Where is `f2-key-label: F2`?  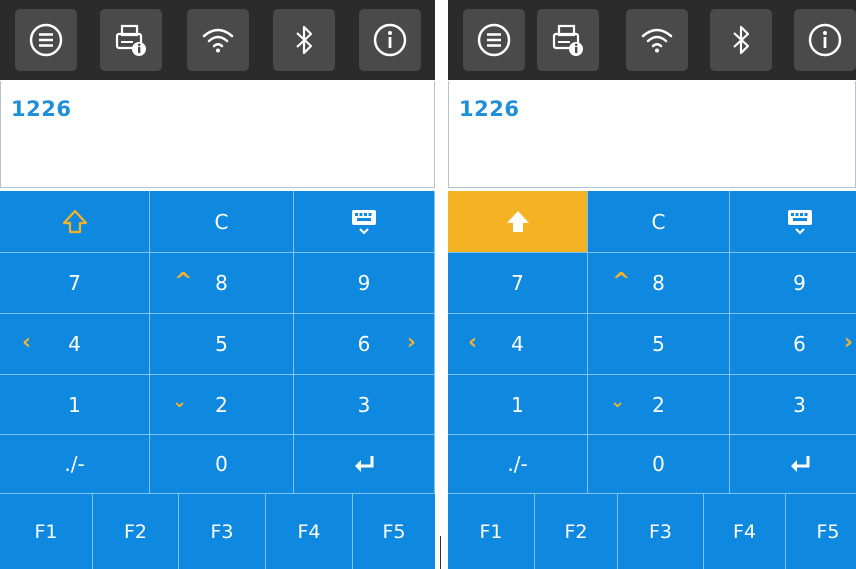
f2-key-label: F2 is located at coordinates (135, 531).